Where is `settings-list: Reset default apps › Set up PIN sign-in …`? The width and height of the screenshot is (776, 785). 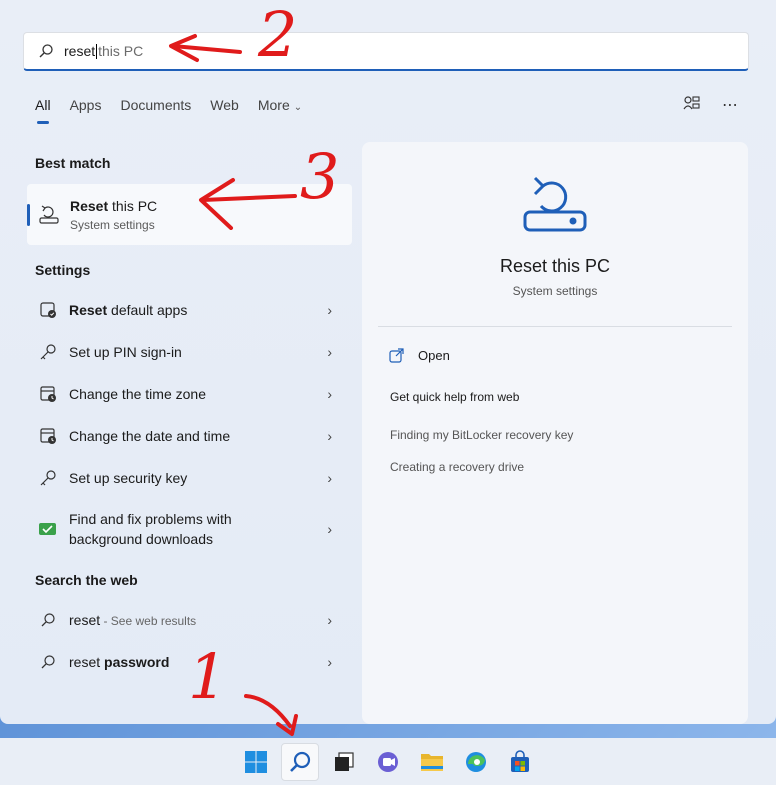
settings-list: Reset default apps › Set up PIN sign-in … is located at coordinates (189, 424).